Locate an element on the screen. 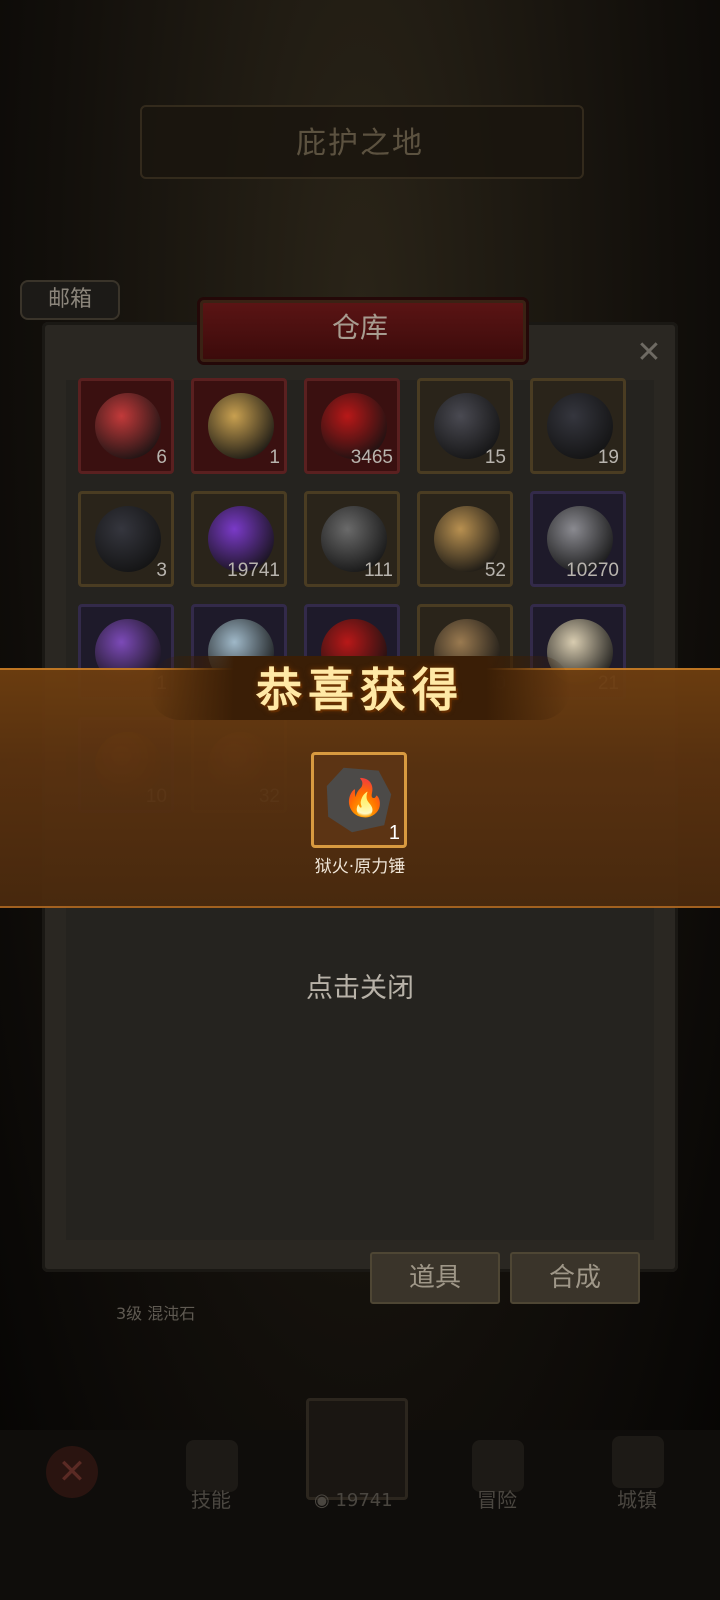 The height and width of the screenshot is (1600, 720). center-count-label: ◉ 19741 is located at coordinates (353, 1500).